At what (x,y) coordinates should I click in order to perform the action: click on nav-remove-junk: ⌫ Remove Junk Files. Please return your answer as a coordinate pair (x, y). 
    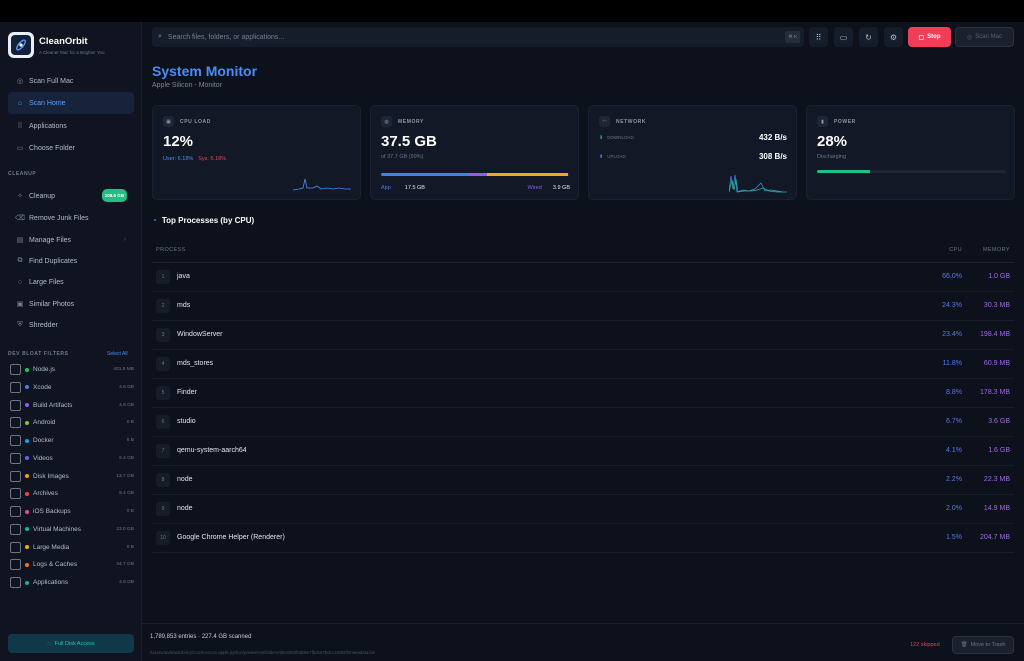
    Looking at the image, I should click on (71, 218).